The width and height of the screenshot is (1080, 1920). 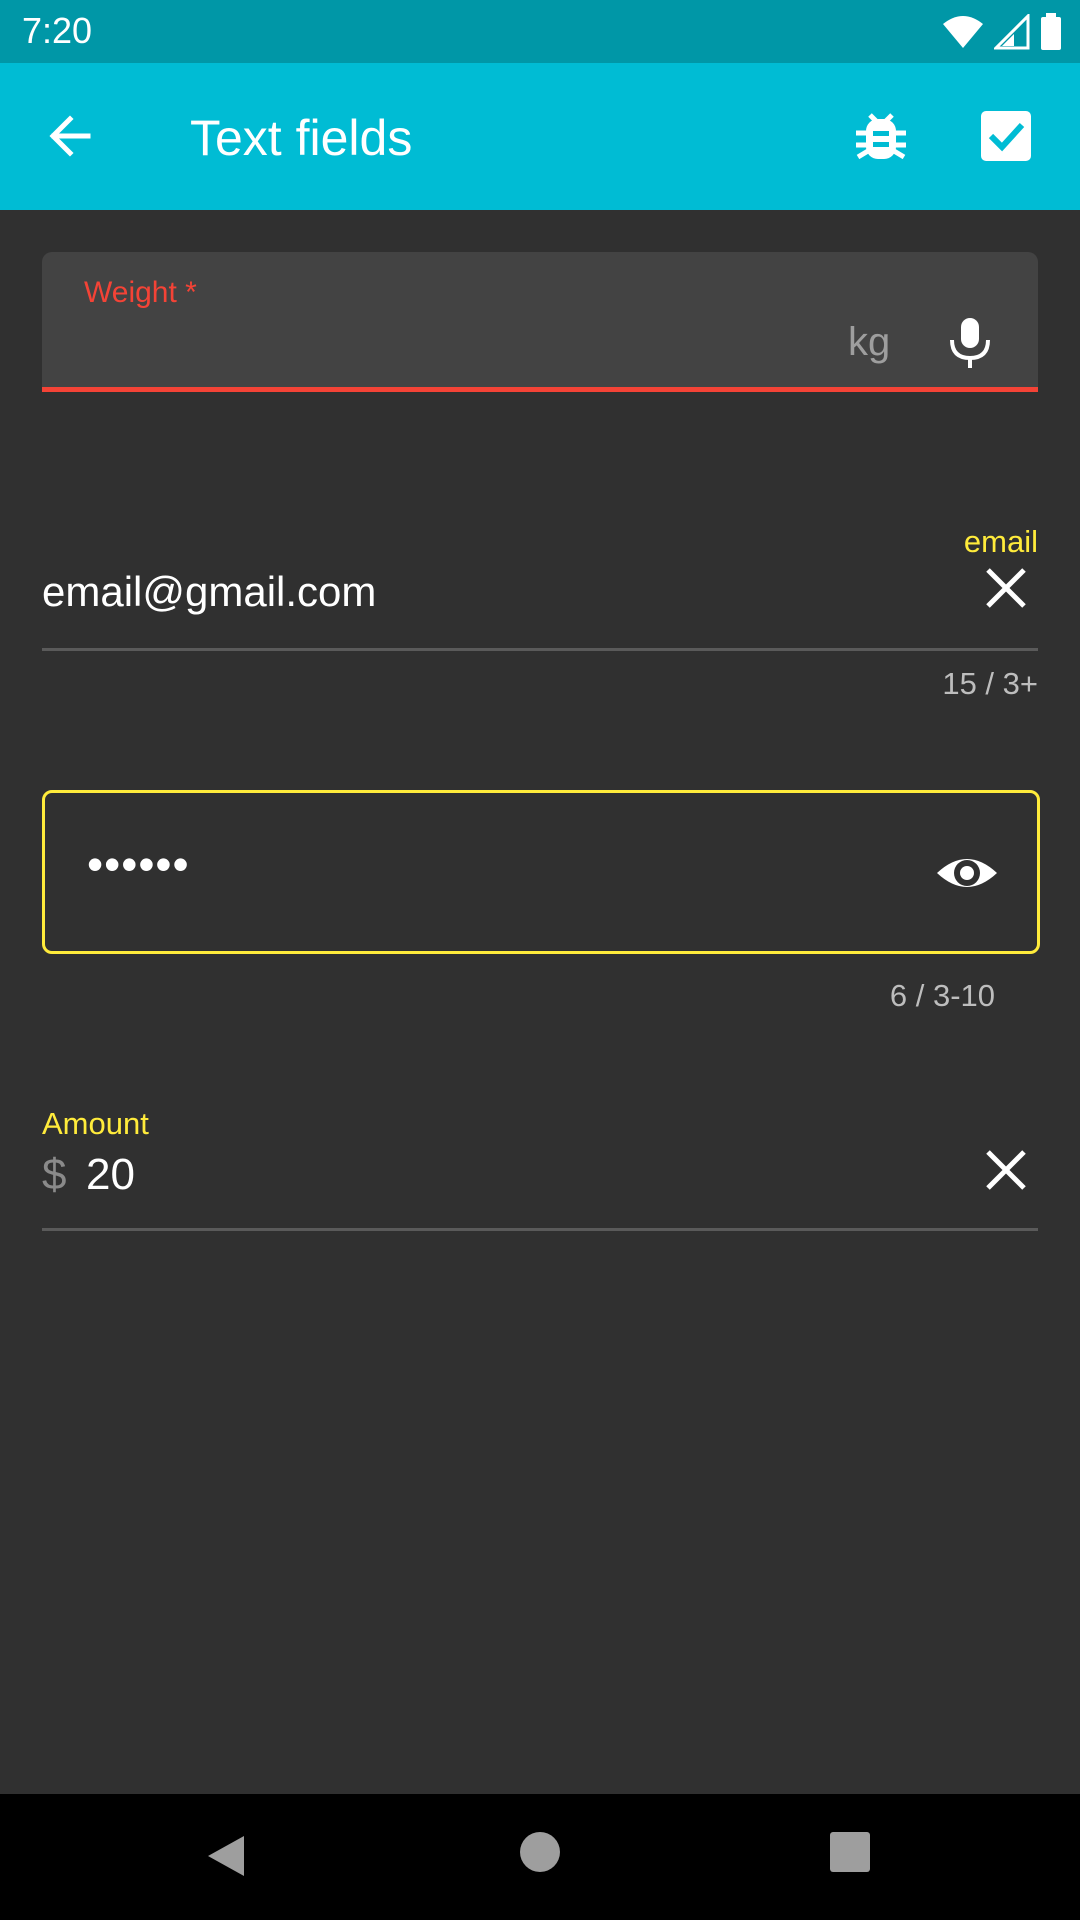 What do you see at coordinates (970, 342) in the screenshot?
I see `mic-icon` at bounding box center [970, 342].